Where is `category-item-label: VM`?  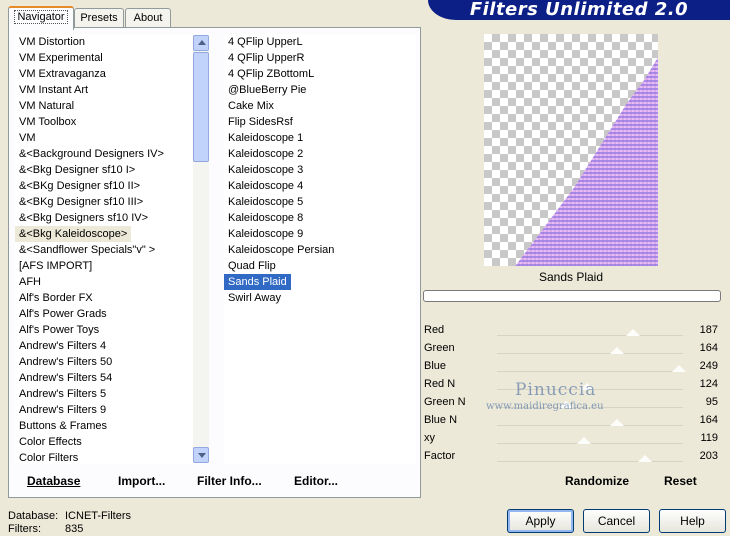 category-item-label: VM is located at coordinates (27, 138).